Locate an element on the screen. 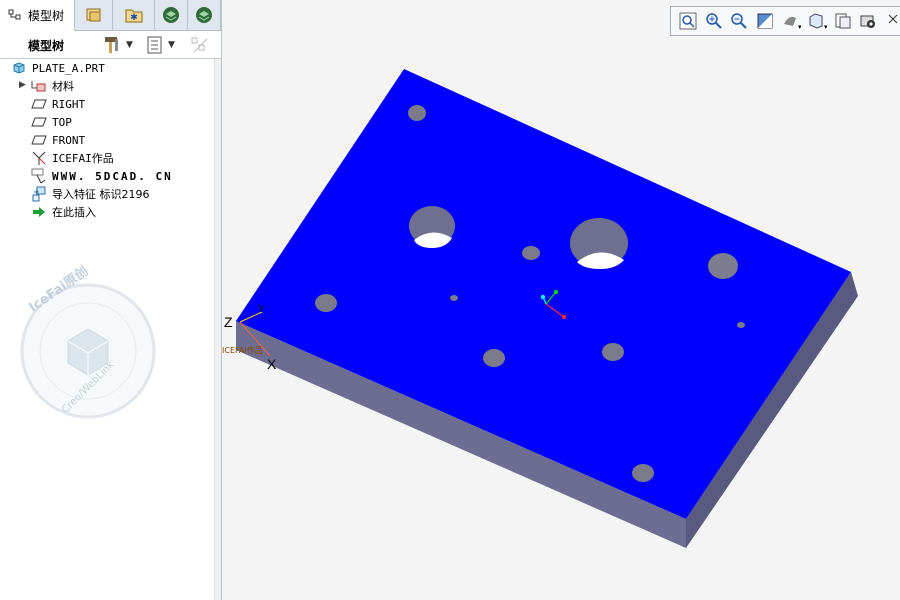  filter-button is located at coordinates (200, 45).